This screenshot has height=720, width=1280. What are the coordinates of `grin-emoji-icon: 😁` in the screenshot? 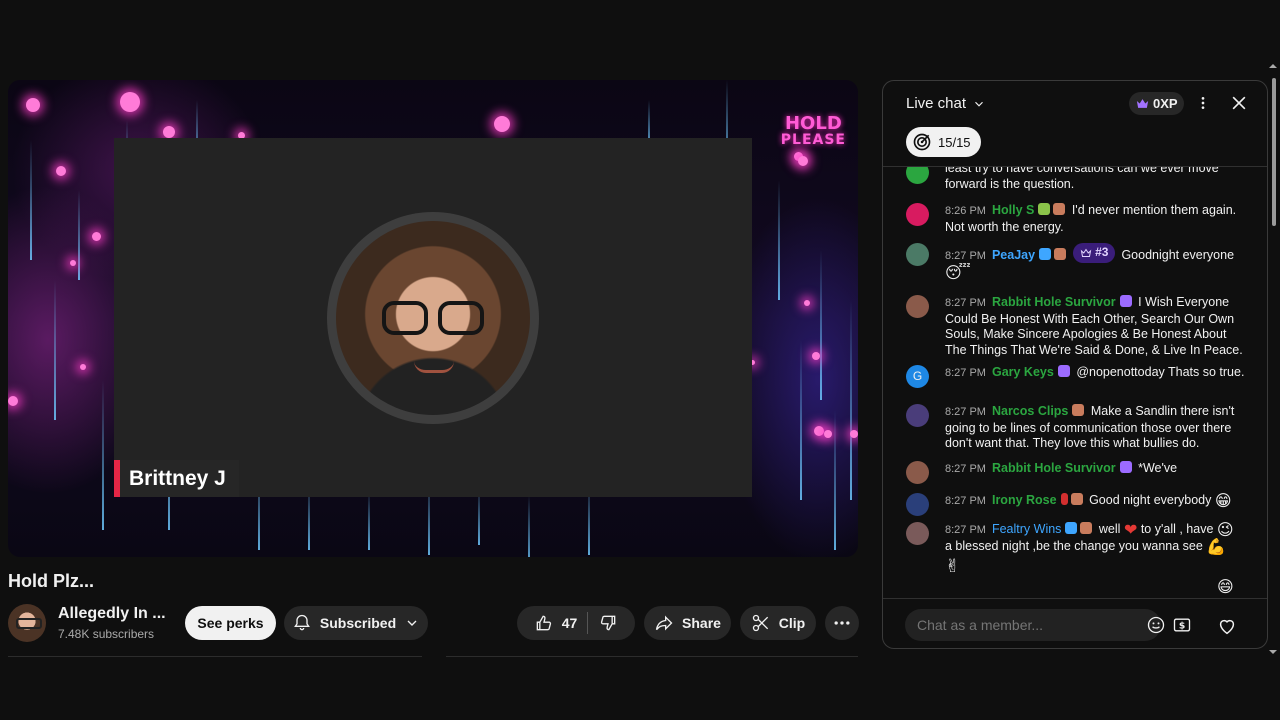 It's located at (1223, 500).